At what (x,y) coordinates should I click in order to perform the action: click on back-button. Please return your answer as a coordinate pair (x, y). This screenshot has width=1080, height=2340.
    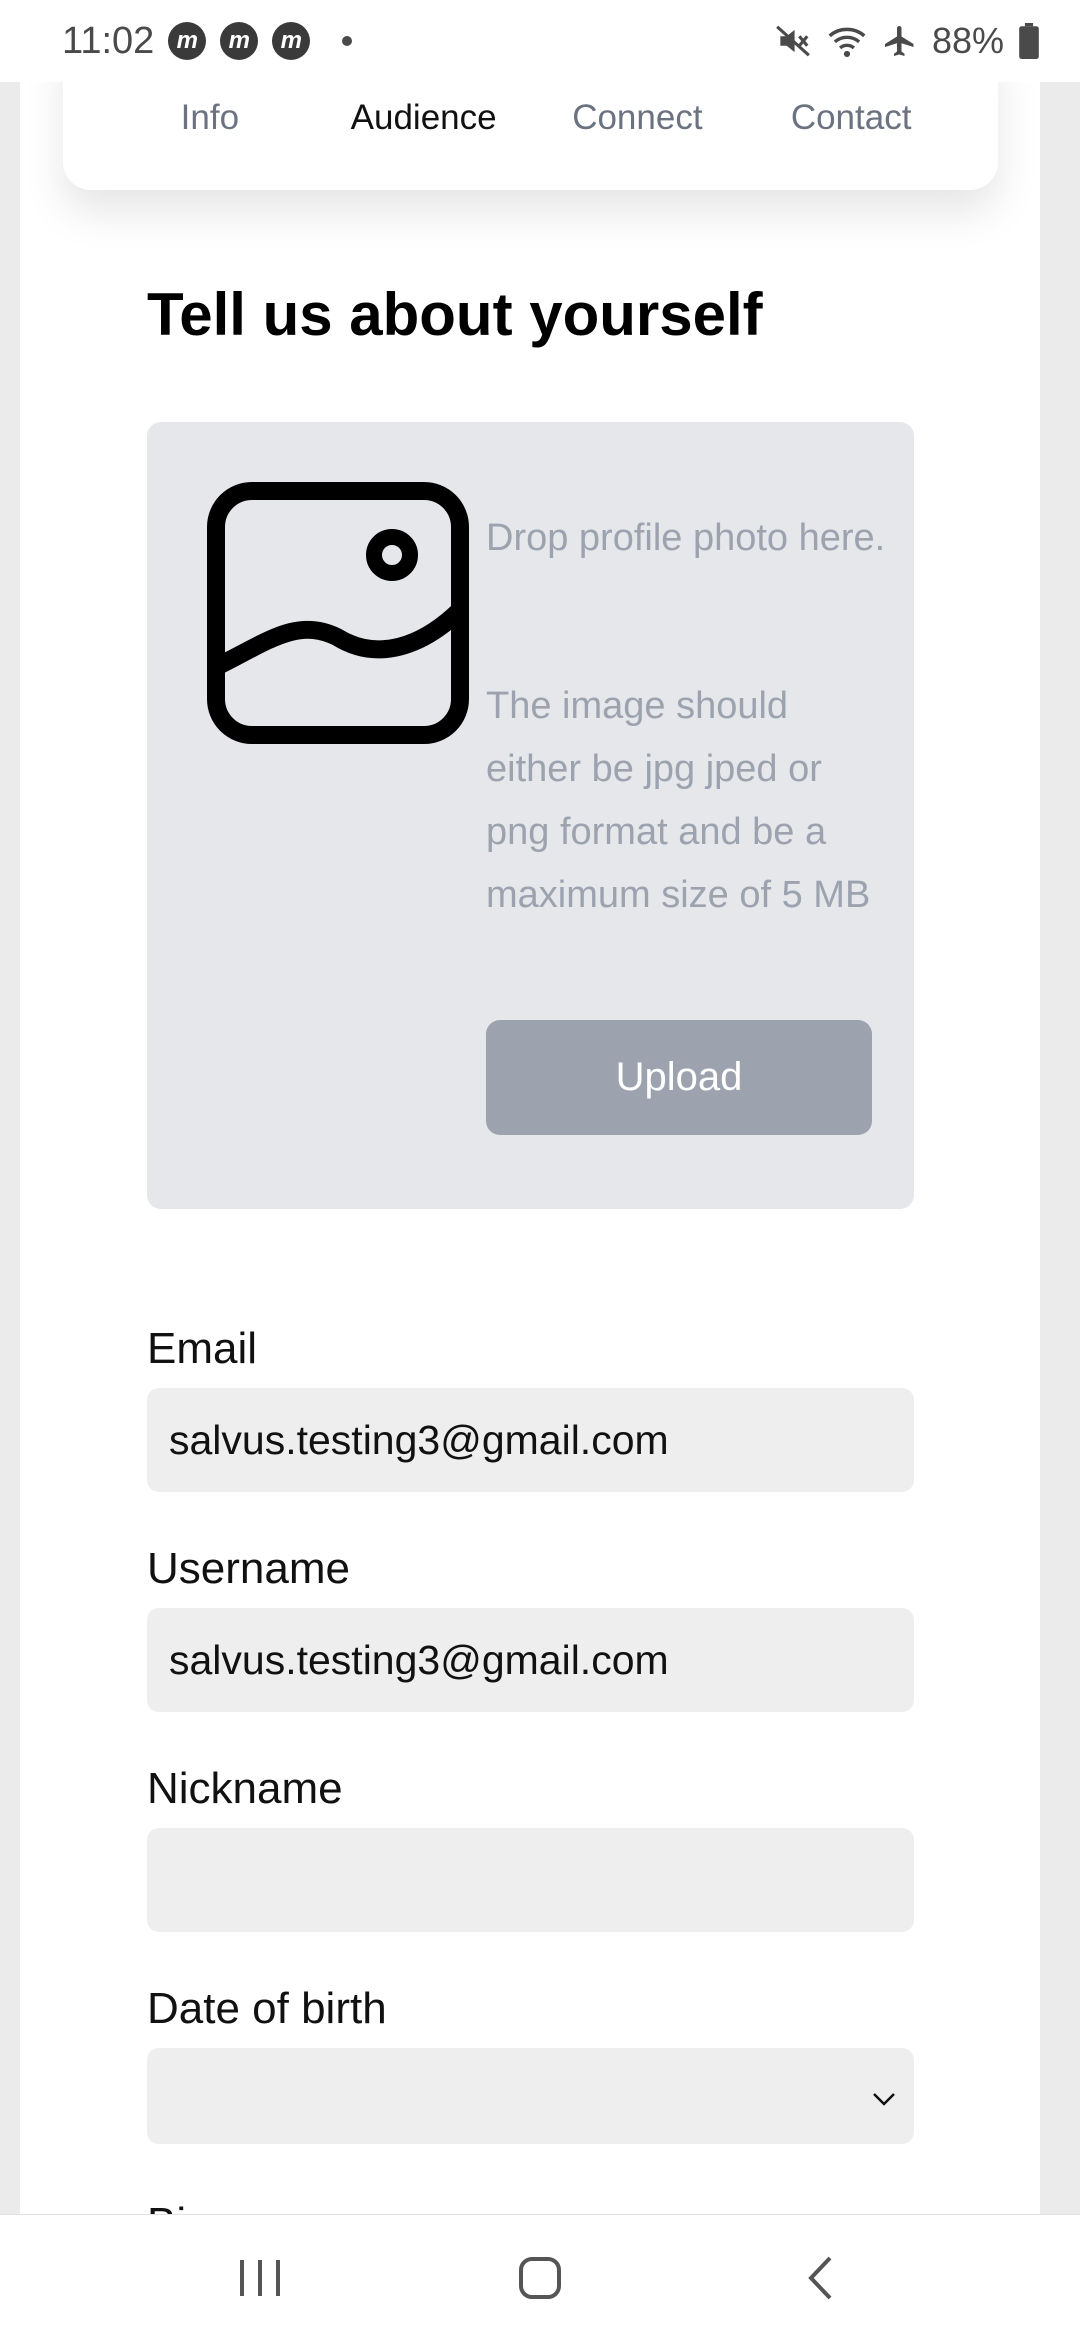
    Looking at the image, I should click on (820, 2278).